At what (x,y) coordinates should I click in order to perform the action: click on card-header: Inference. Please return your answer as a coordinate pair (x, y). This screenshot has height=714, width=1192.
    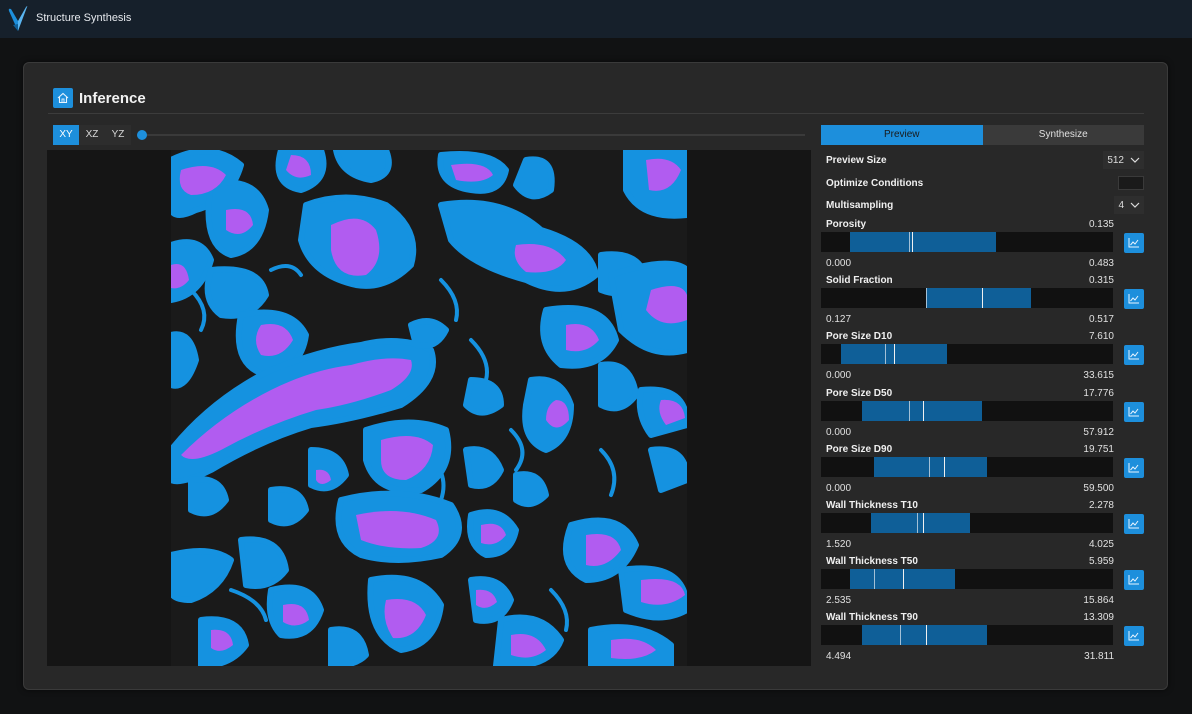
    Looking at the image, I should click on (99, 98).